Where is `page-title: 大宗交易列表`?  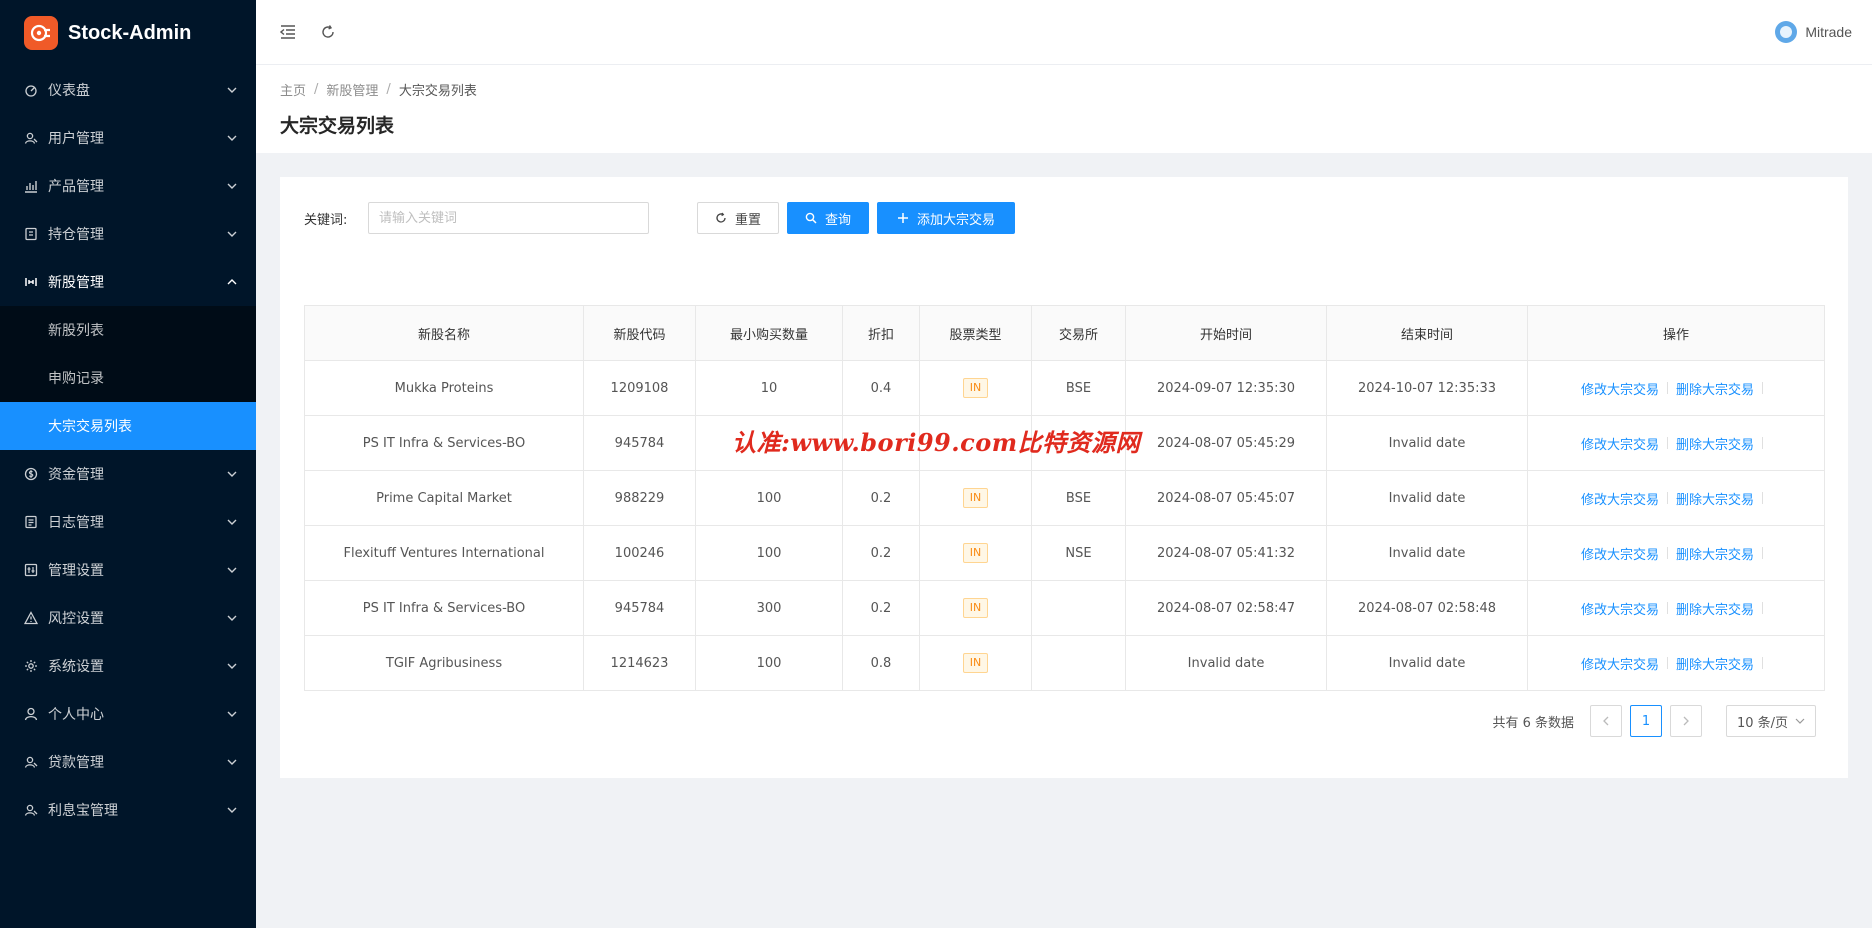
page-title: 大宗交易列表 is located at coordinates (337, 126).